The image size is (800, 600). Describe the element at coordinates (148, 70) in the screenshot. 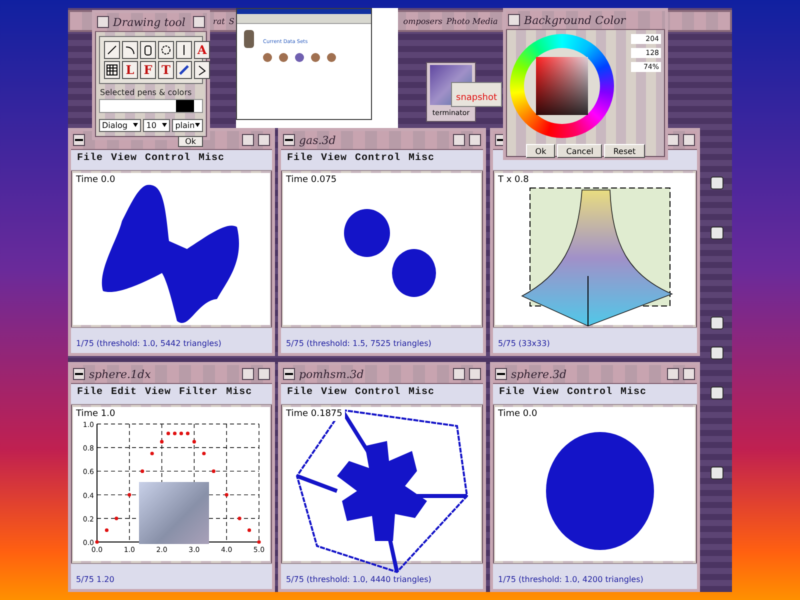

I see `letter-icon: F` at that location.